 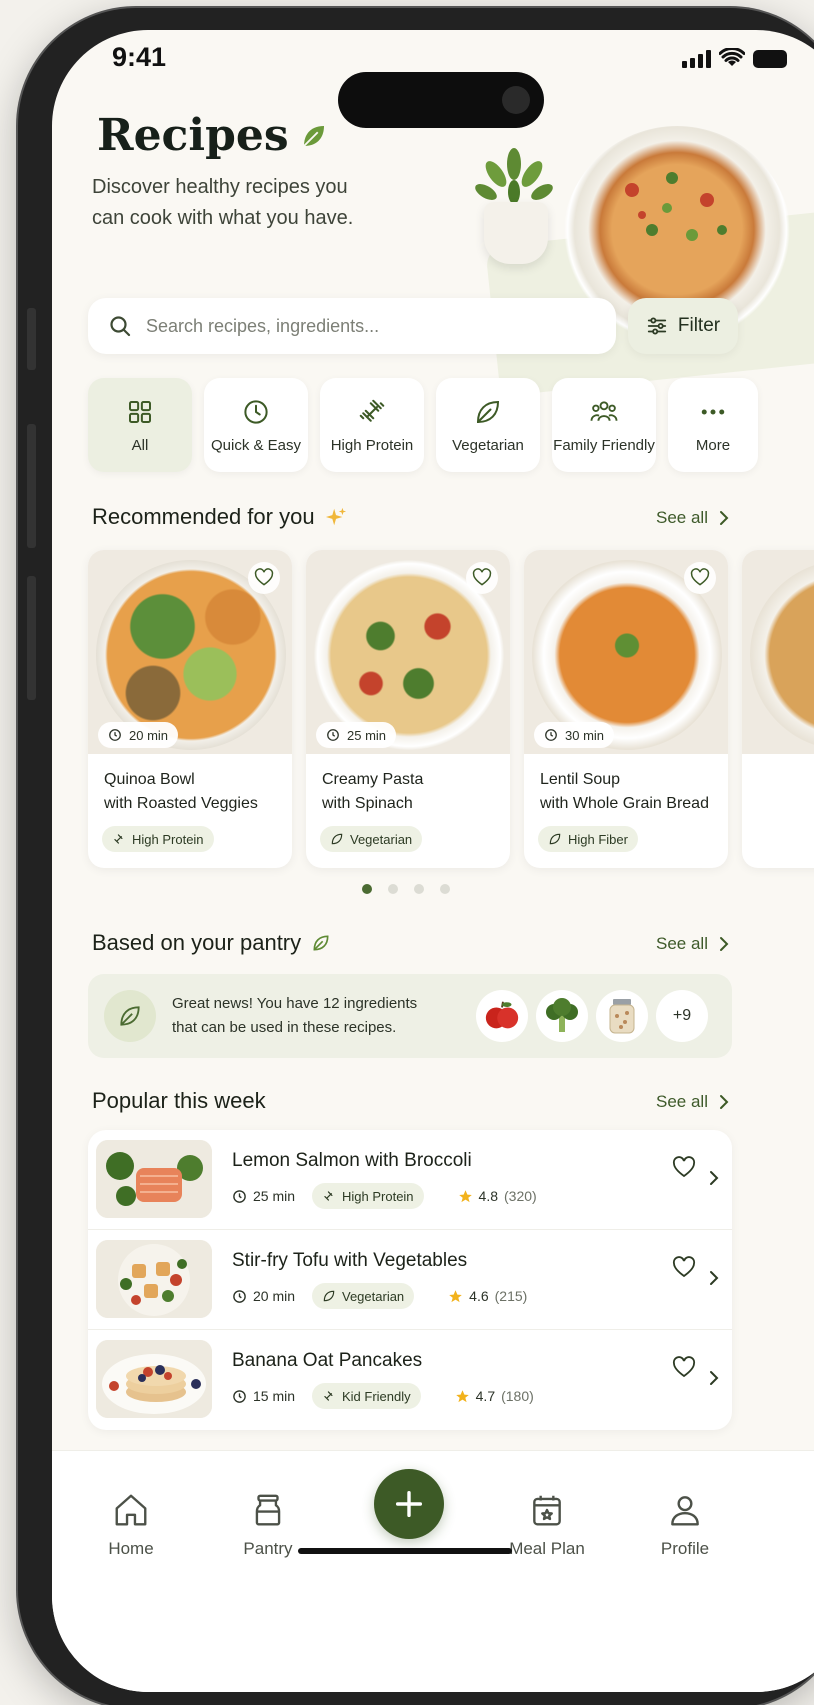 I want to click on time-info: 25 min, so click(x=267, y=1196).